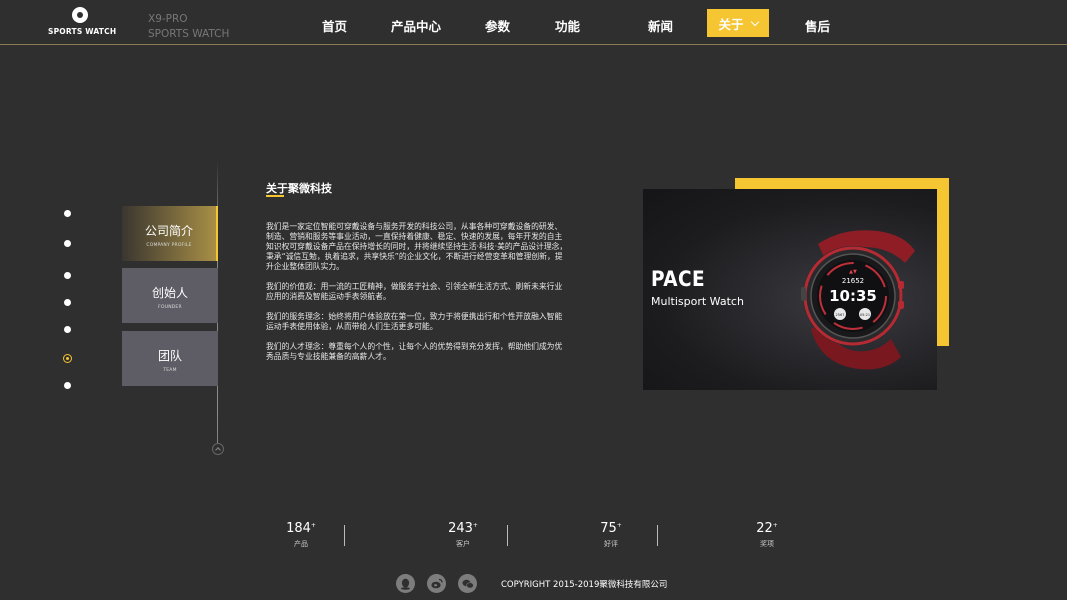 This screenshot has width=1067, height=600. Describe the element at coordinates (170, 307) in the screenshot. I see `tab-subtitle: FOUNDER` at that location.